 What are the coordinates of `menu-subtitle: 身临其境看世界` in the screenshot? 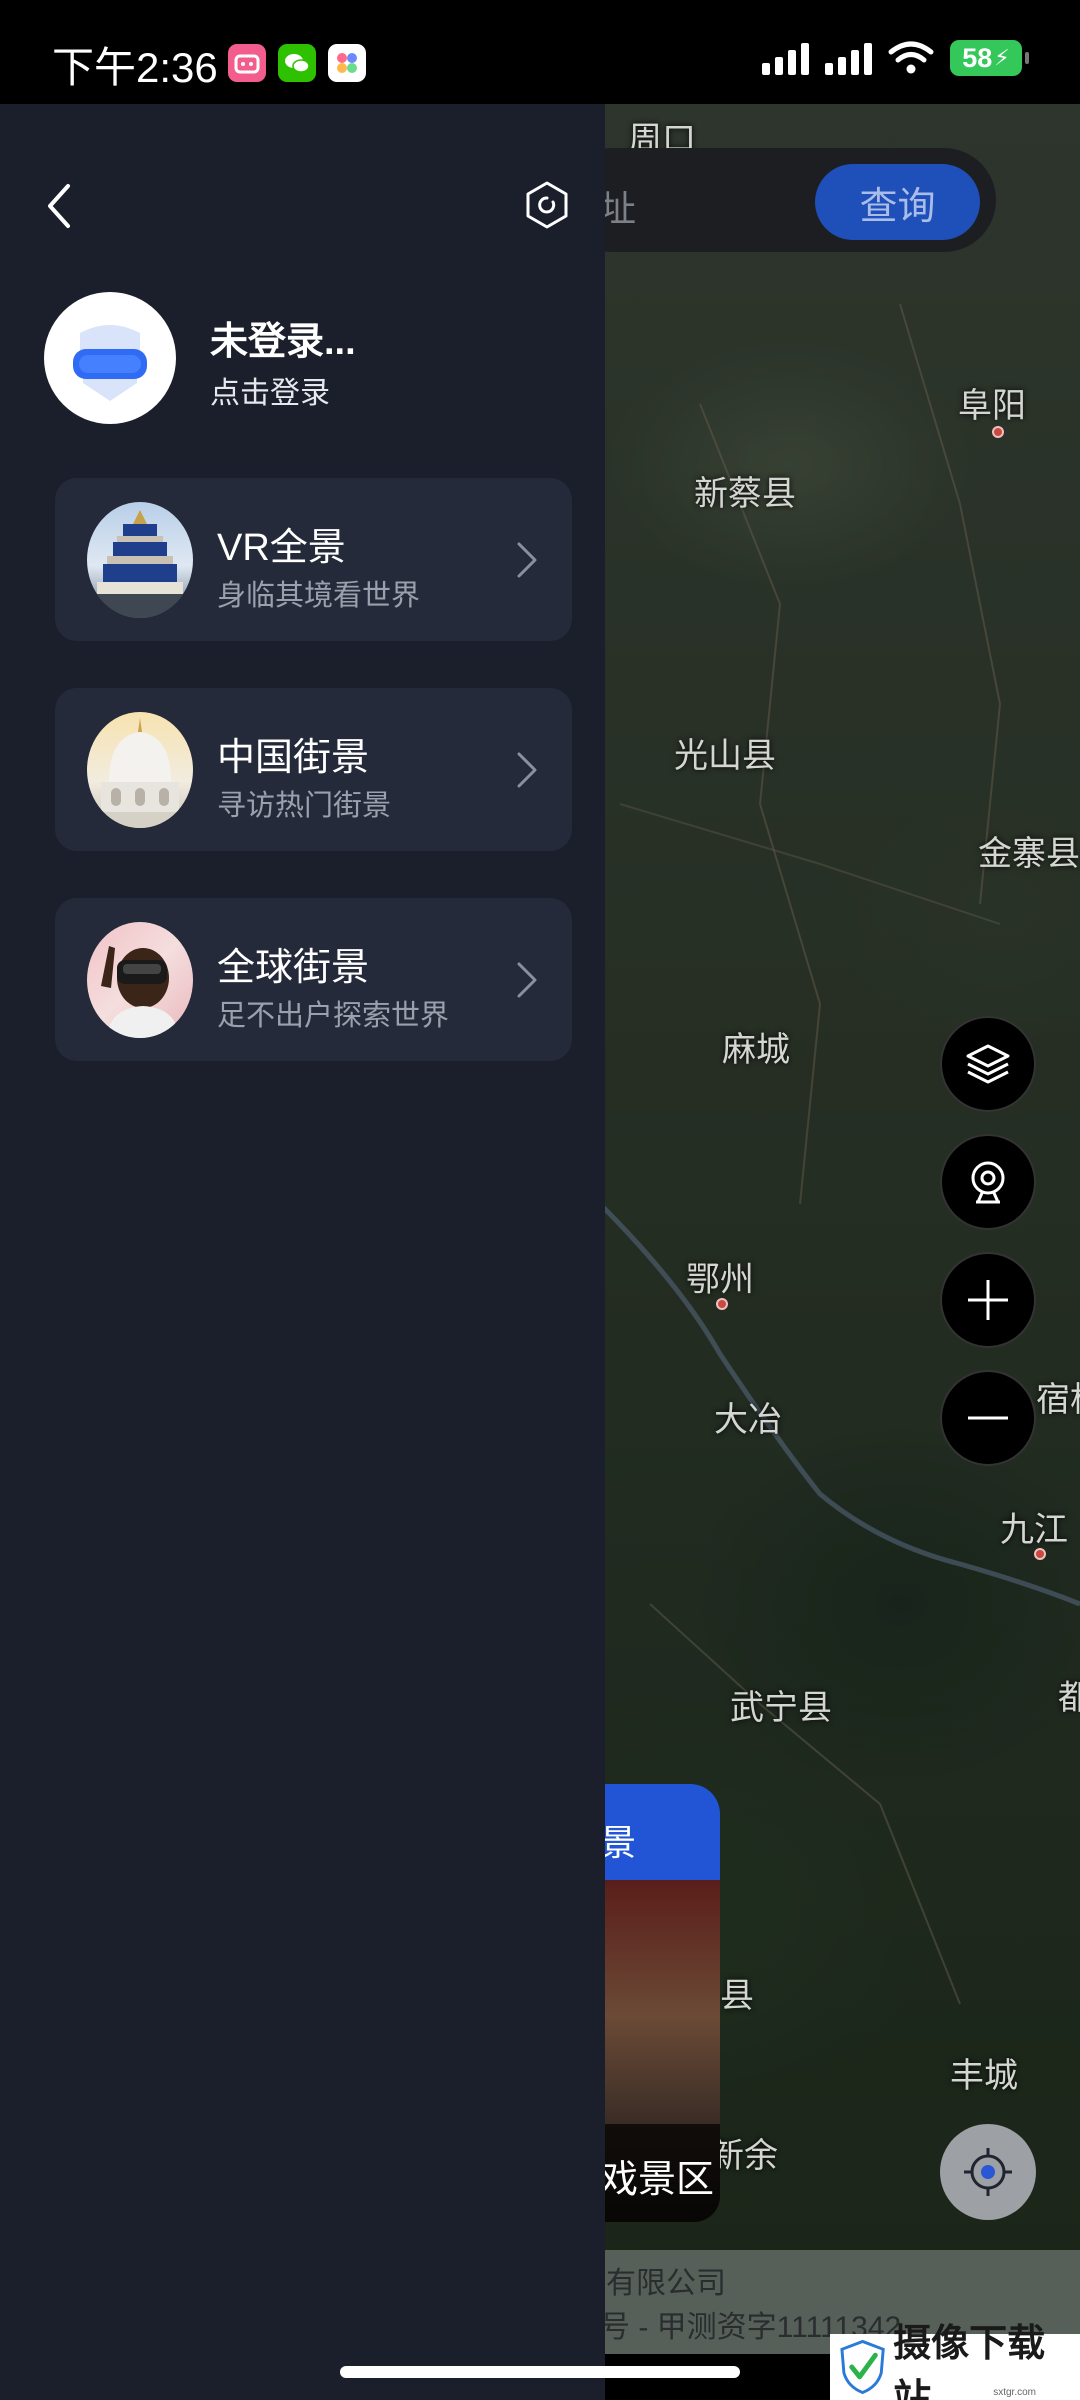 It's located at (319, 596).